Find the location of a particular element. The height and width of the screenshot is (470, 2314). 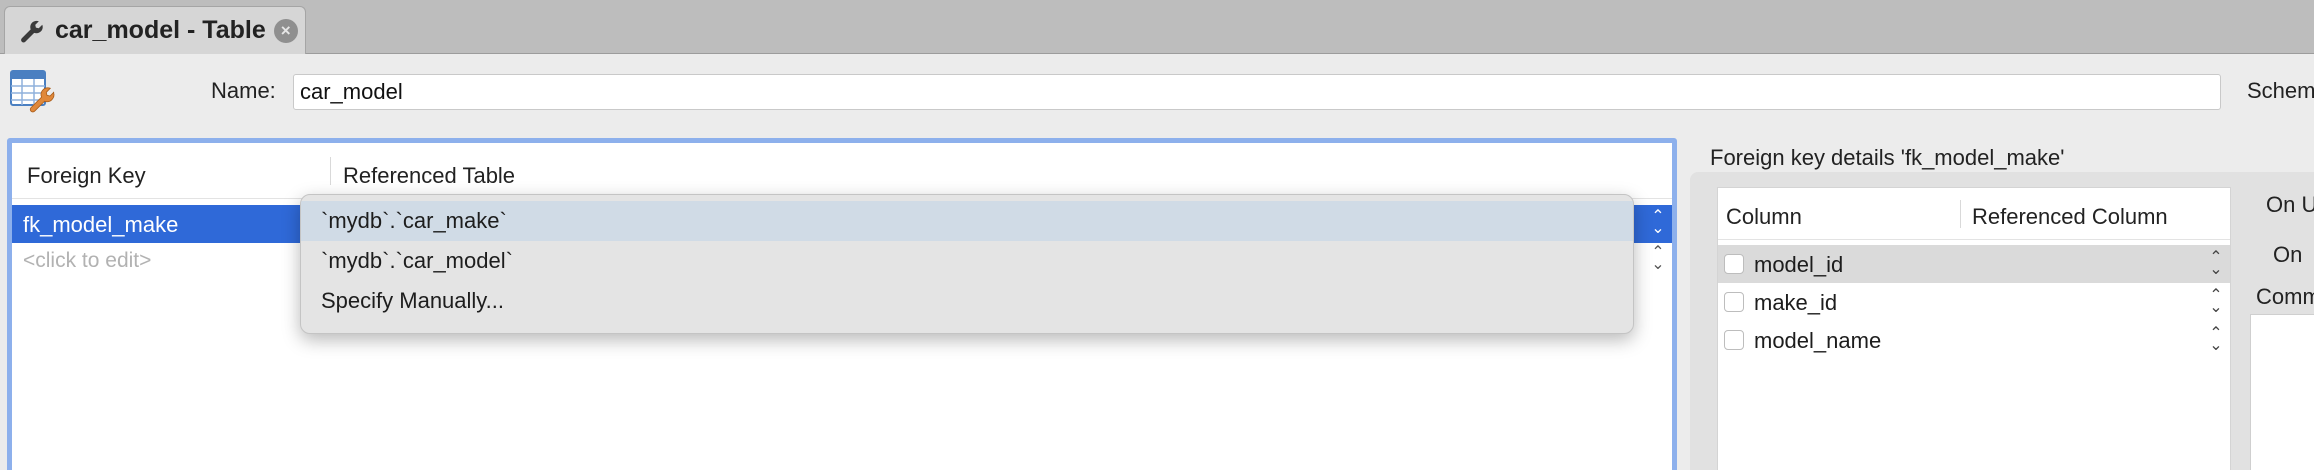

column-name: model_name is located at coordinates (1818, 340).